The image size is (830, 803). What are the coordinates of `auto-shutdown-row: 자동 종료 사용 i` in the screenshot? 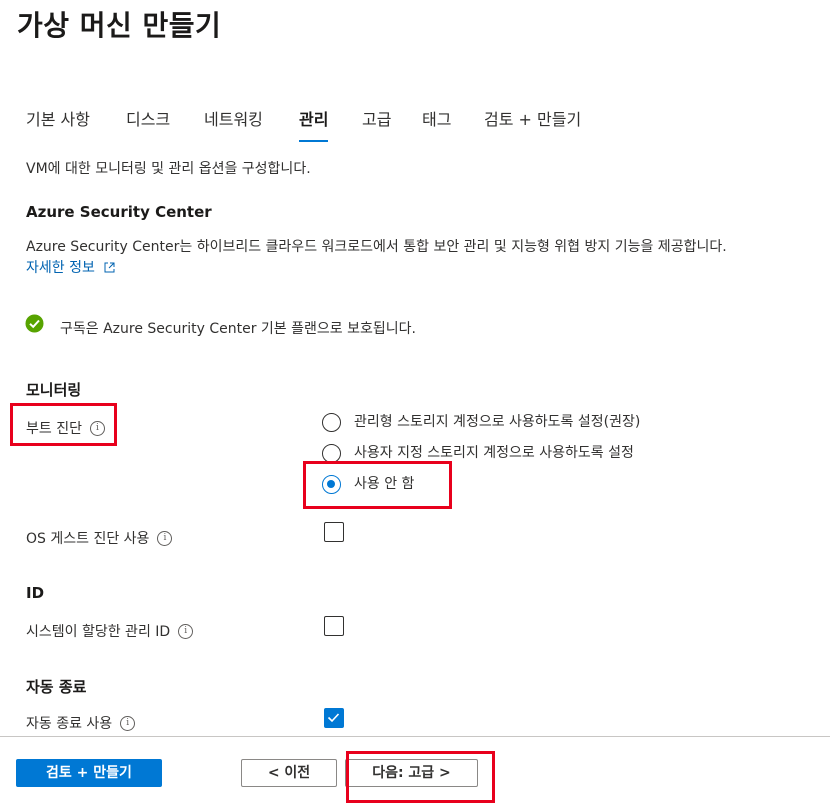 It's located at (81, 723).